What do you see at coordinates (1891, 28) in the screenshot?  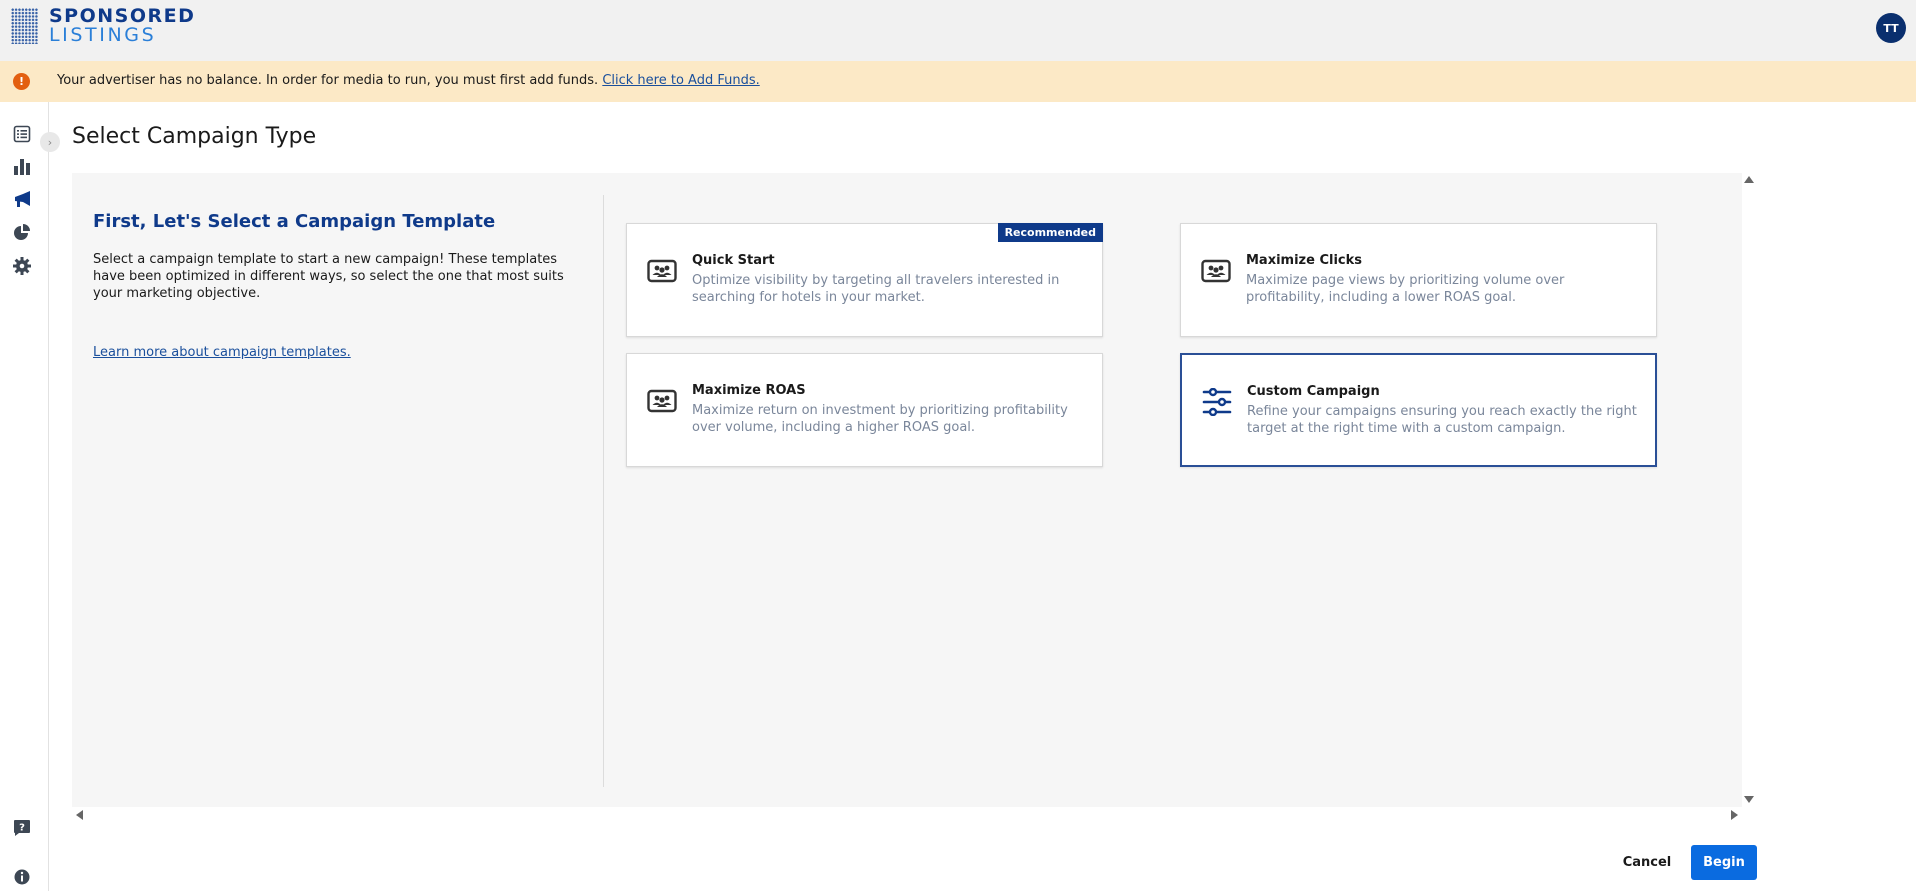 I see `user-avatar: TT` at bounding box center [1891, 28].